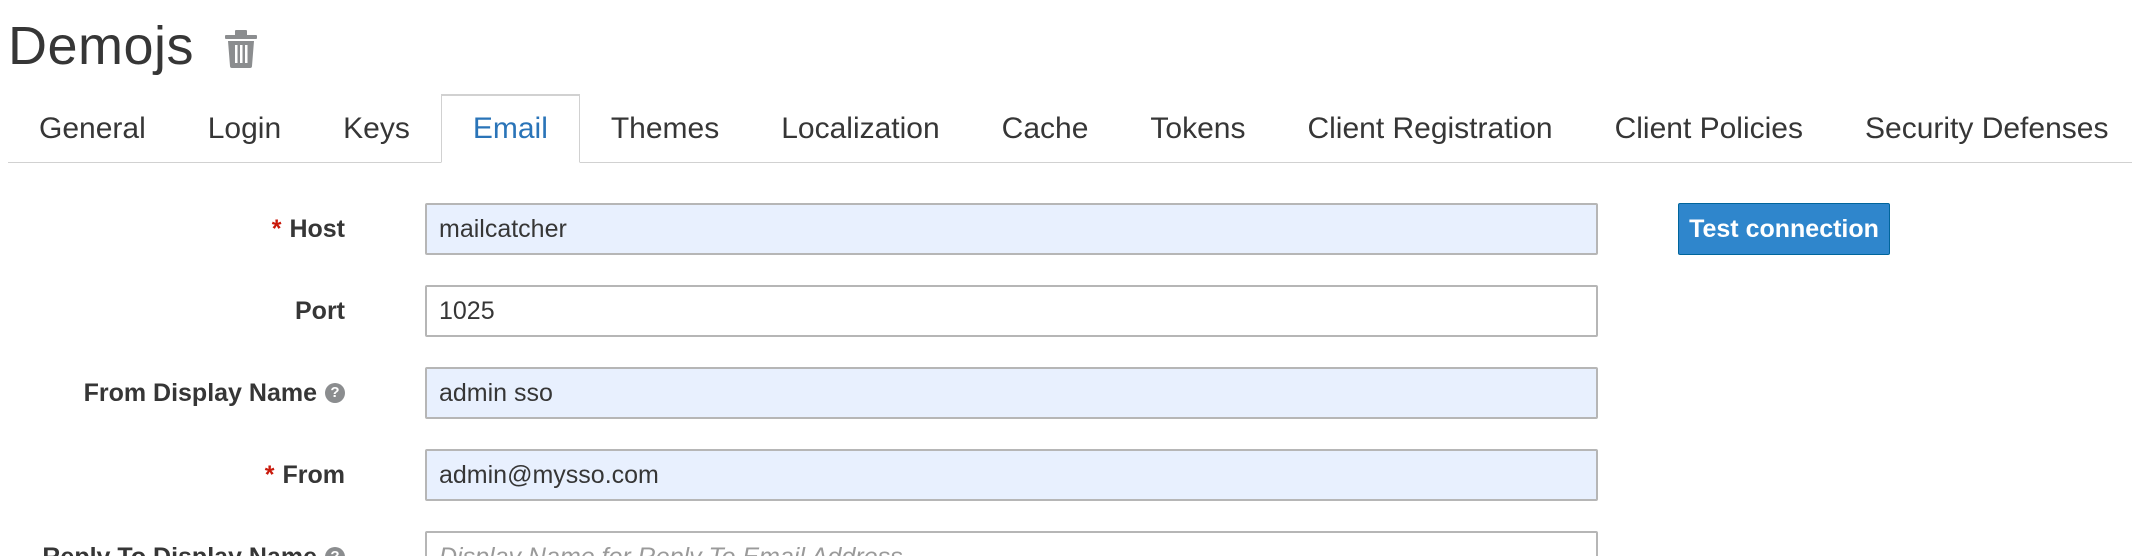 This screenshot has height=556, width=2132. What do you see at coordinates (1011, 543) in the screenshot?
I see `reply-to-display-name-input` at bounding box center [1011, 543].